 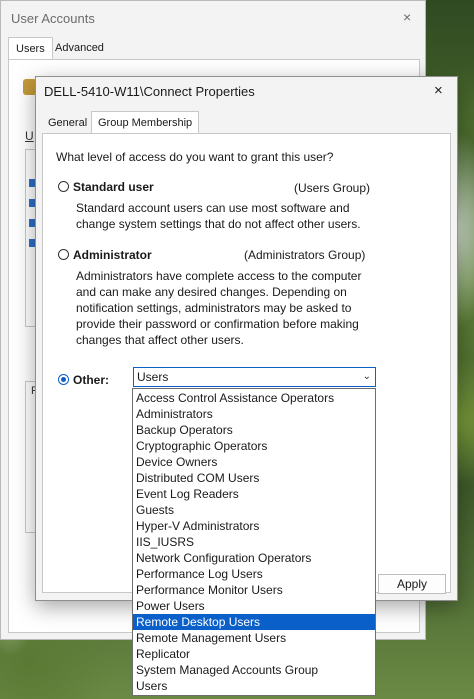 What do you see at coordinates (254, 638) in the screenshot?
I see `dropdown-item: Remote Management Users` at bounding box center [254, 638].